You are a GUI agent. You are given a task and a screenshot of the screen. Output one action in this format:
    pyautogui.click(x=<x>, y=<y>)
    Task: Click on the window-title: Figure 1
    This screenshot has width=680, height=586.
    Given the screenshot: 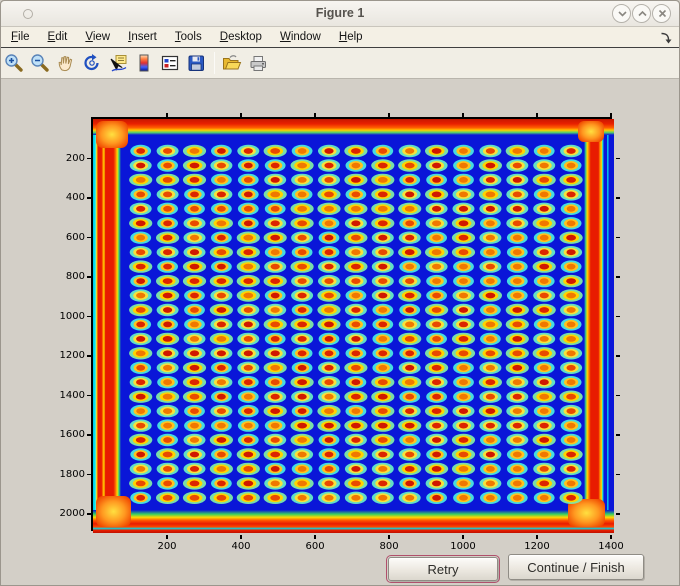 What is the action you would take?
    pyautogui.click(x=340, y=13)
    